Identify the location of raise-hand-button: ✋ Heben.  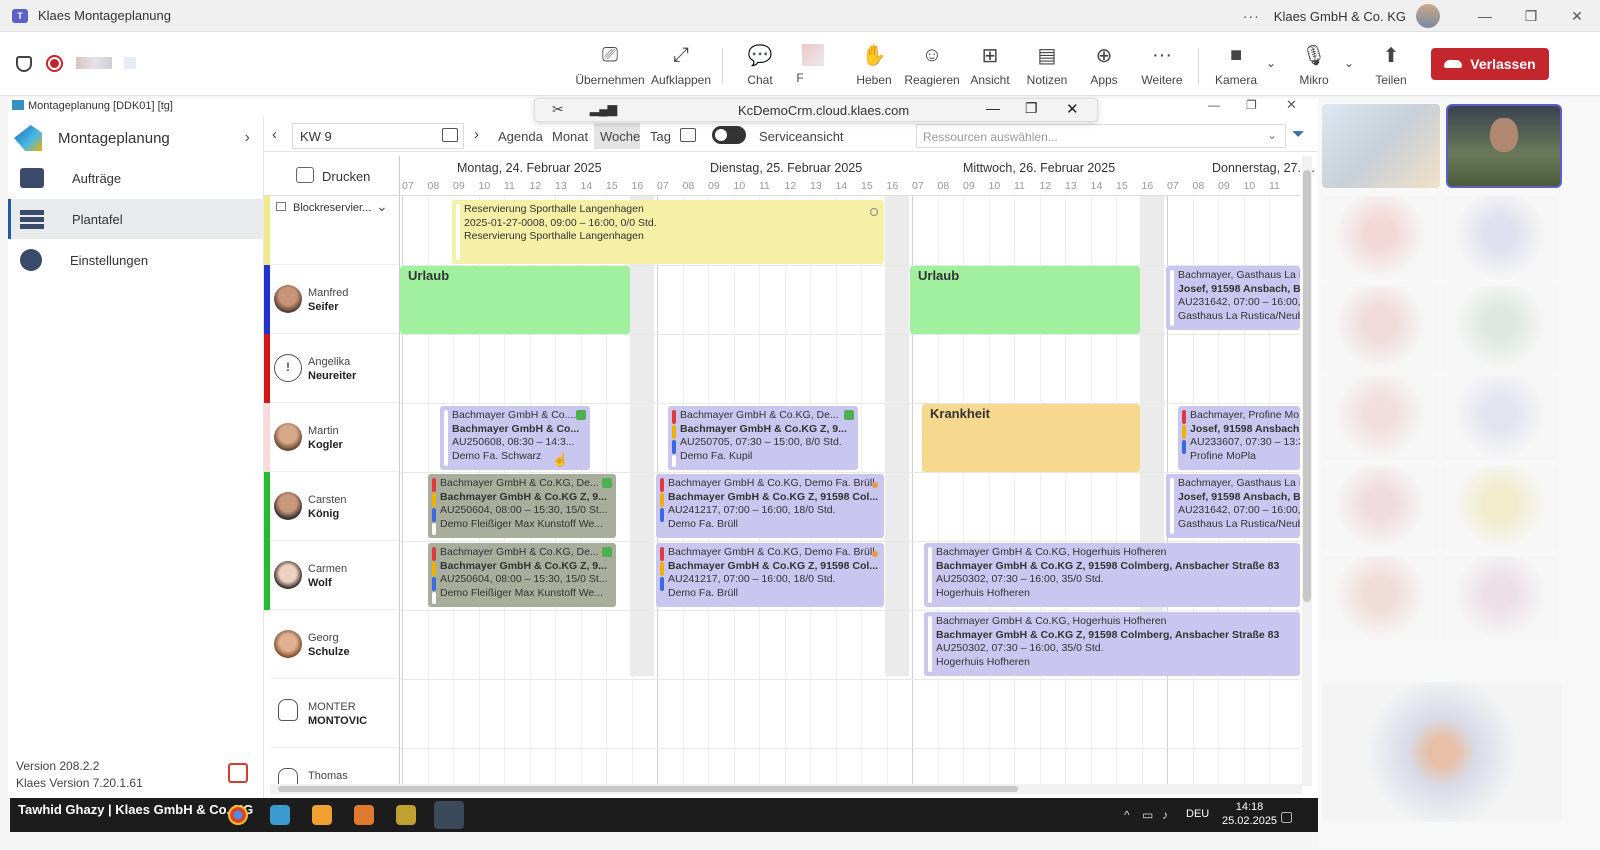
(874, 67).